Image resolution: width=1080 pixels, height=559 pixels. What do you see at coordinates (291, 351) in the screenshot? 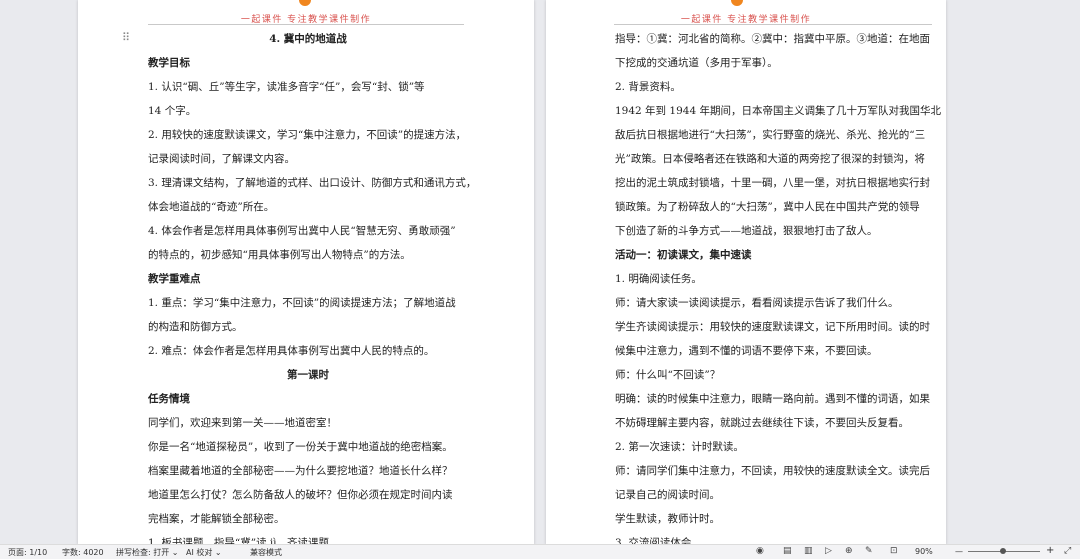
I see `text-line: 2. 难点：体会作者是怎样用具体事例写出冀中人民的特点的。` at bounding box center [291, 351].